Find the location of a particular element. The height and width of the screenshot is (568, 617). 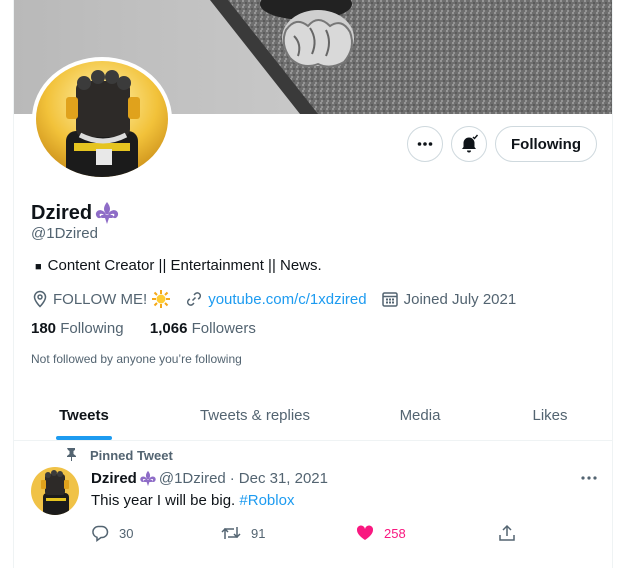

tab-tweets: Tweets is located at coordinates (84, 415).